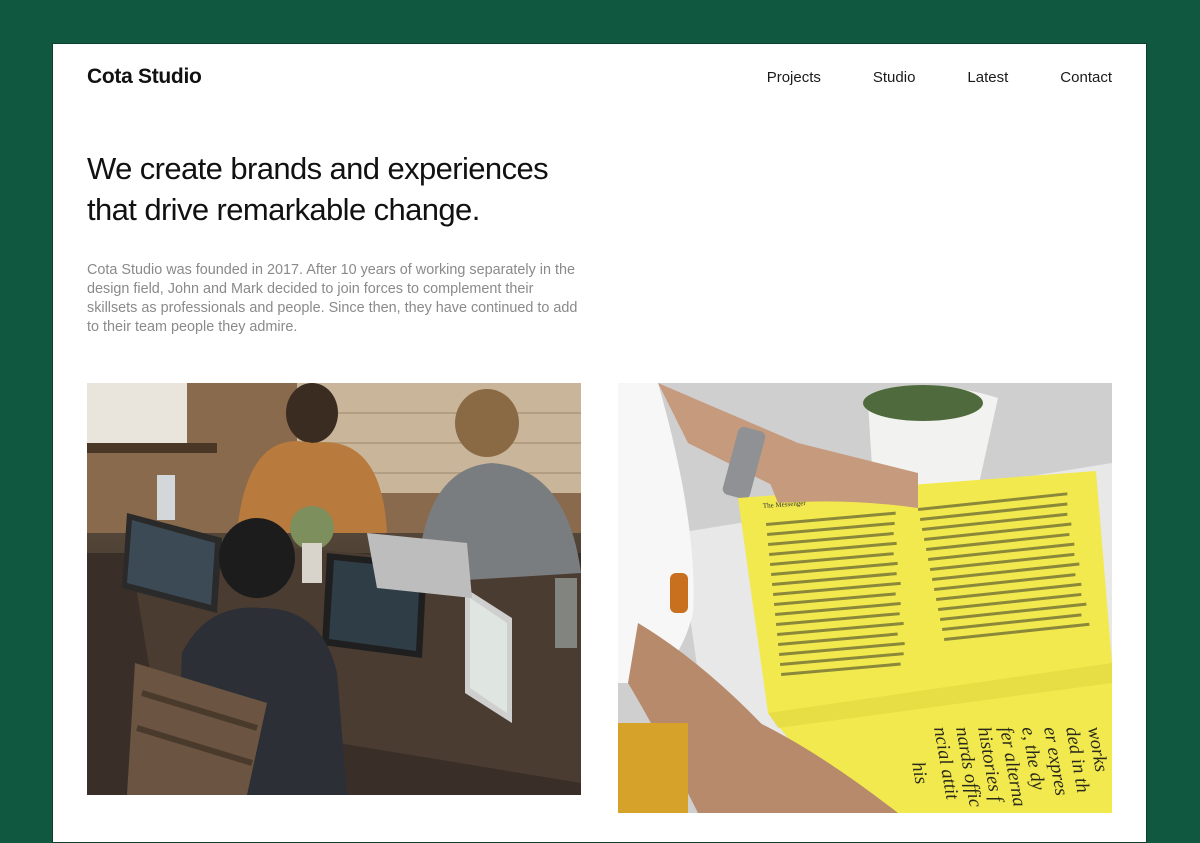 This screenshot has width=1200, height=843. I want to click on main-nav: Projects Studio Latest Contact, so click(939, 77).